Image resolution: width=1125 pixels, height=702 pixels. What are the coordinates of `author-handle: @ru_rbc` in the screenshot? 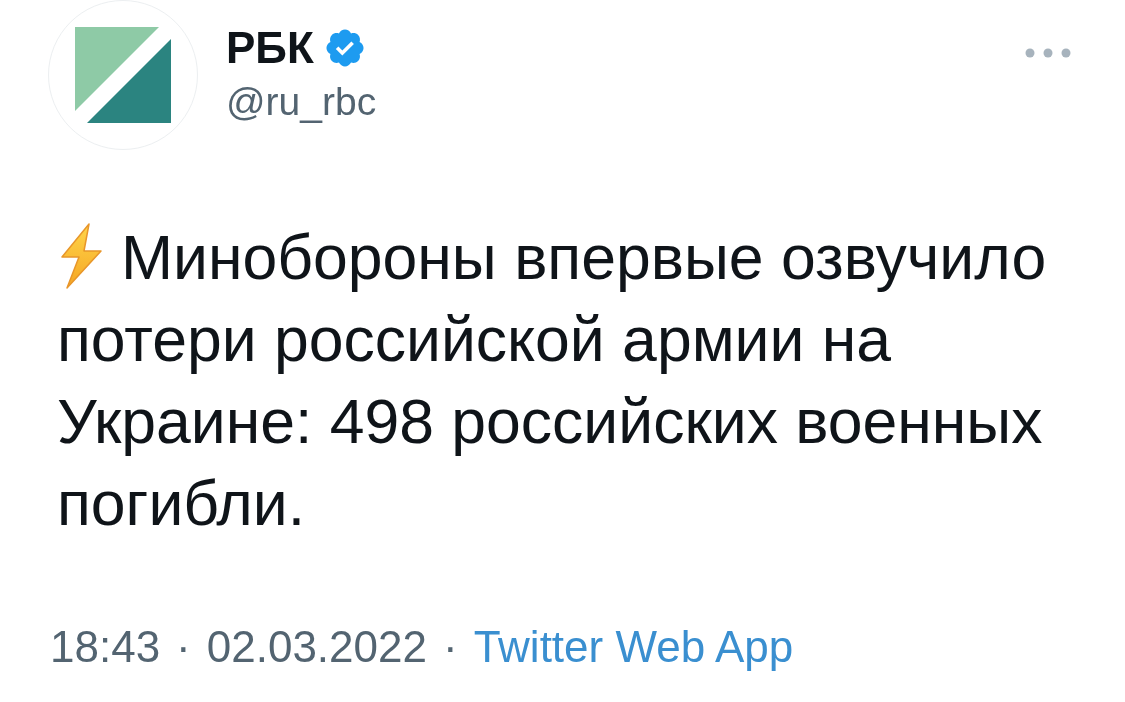 It's located at (623, 102).